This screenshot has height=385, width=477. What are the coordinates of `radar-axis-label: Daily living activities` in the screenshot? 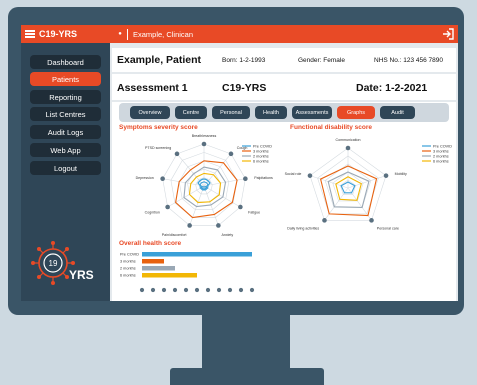 It's located at (303, 229).